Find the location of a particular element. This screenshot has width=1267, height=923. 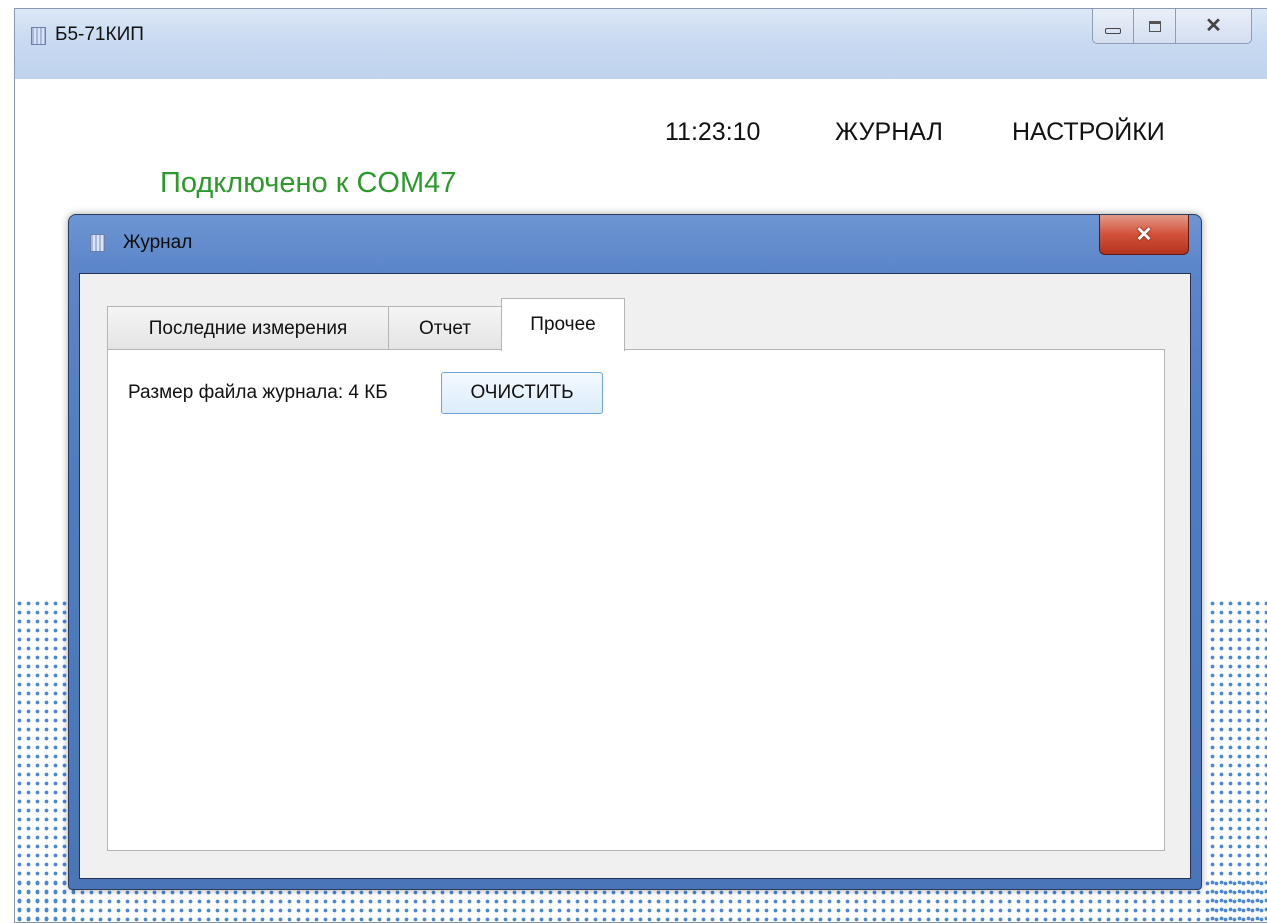

connection-status: Подключено к COM47 is located at coordinates (308, 183).